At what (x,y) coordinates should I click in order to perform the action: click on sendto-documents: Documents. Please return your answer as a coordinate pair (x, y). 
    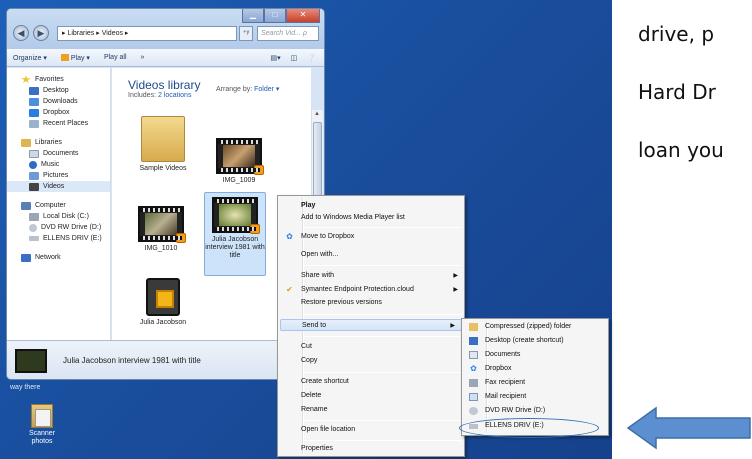
    Looking at the image, I should click on (535, 355).